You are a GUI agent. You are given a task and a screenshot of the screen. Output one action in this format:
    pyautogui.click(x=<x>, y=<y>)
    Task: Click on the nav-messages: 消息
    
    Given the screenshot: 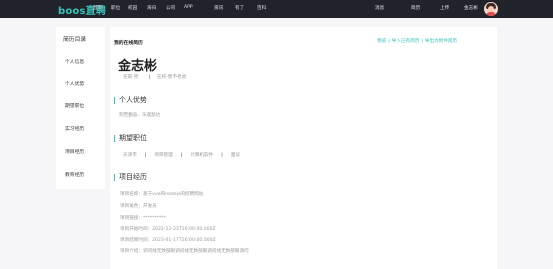 What is the action you would take?
    pyautogui.click(x=379, y=8)
    